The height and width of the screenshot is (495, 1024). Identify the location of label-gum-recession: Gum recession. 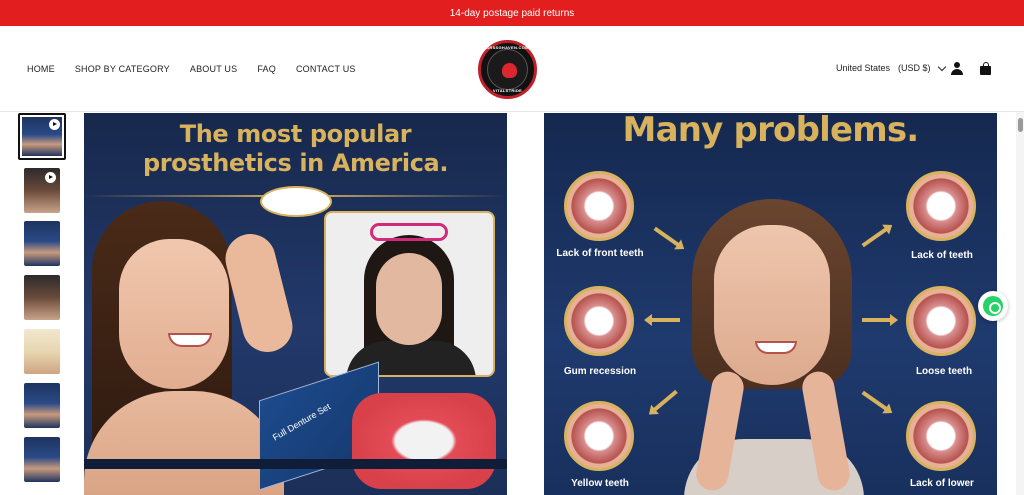
(600, 371).